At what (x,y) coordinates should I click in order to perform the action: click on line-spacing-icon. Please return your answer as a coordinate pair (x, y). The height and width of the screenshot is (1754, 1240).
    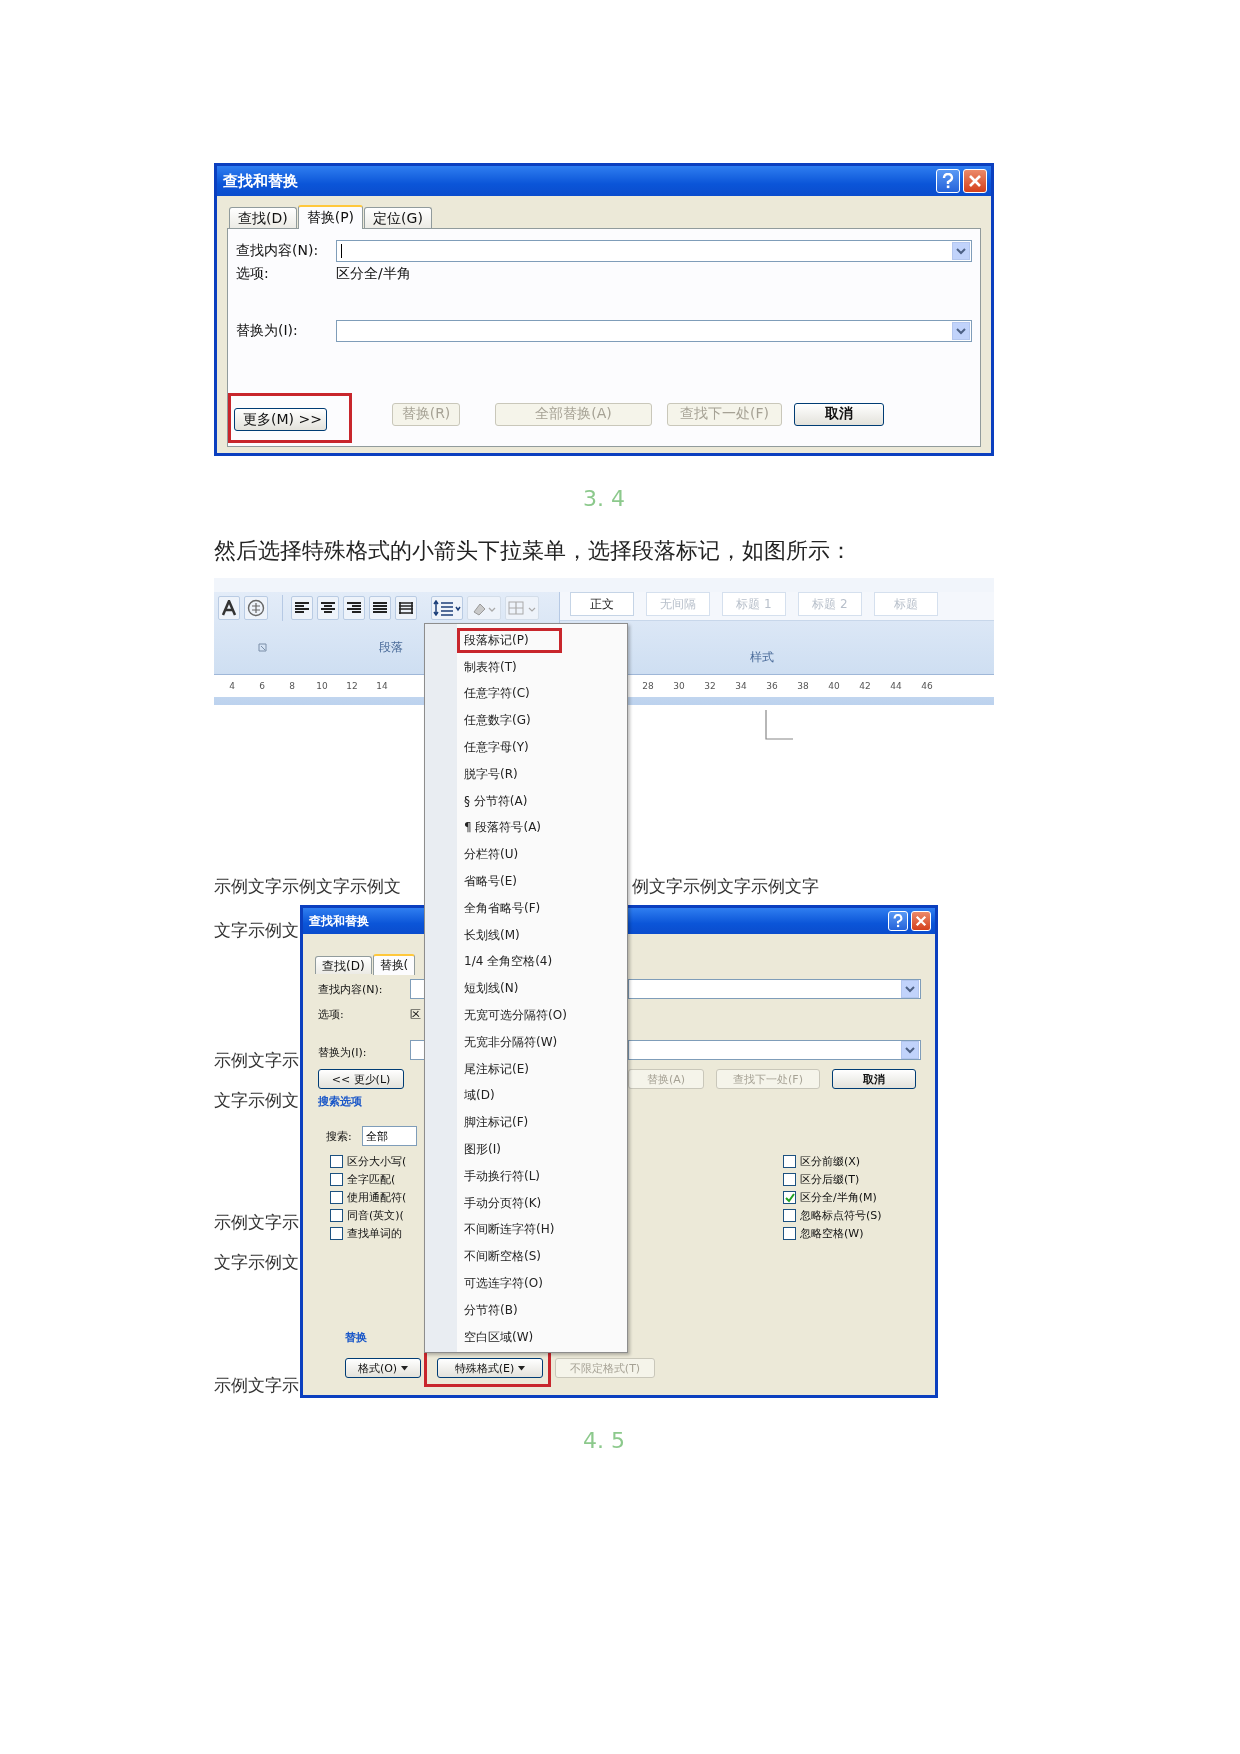
    Looking at the image, I should click on (447, 608).